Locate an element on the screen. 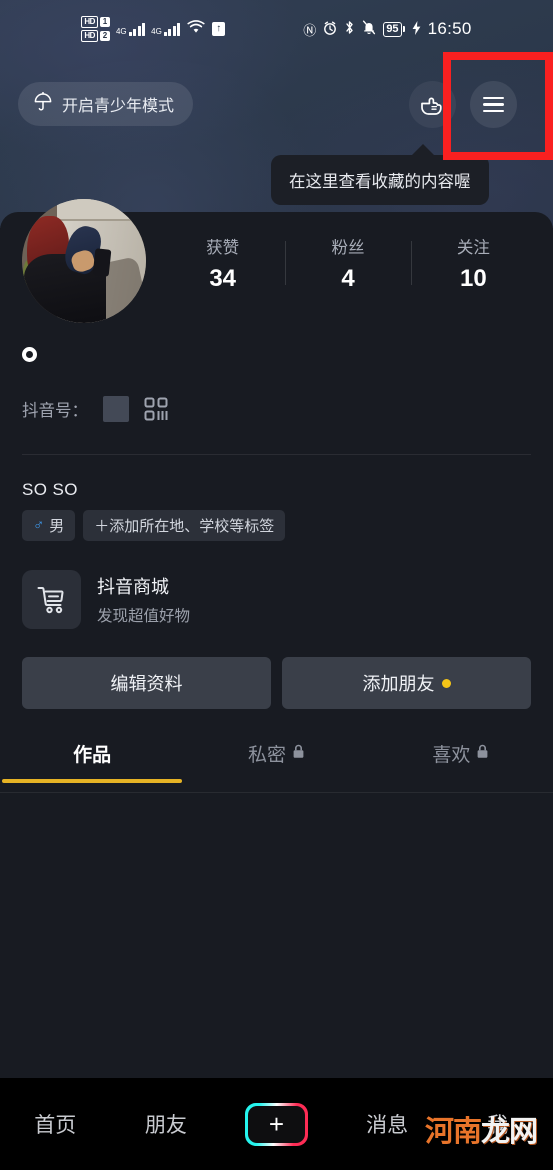  tooltip-text: 在这里查看收藏的内容喔 is located at coordinates (380, 182).